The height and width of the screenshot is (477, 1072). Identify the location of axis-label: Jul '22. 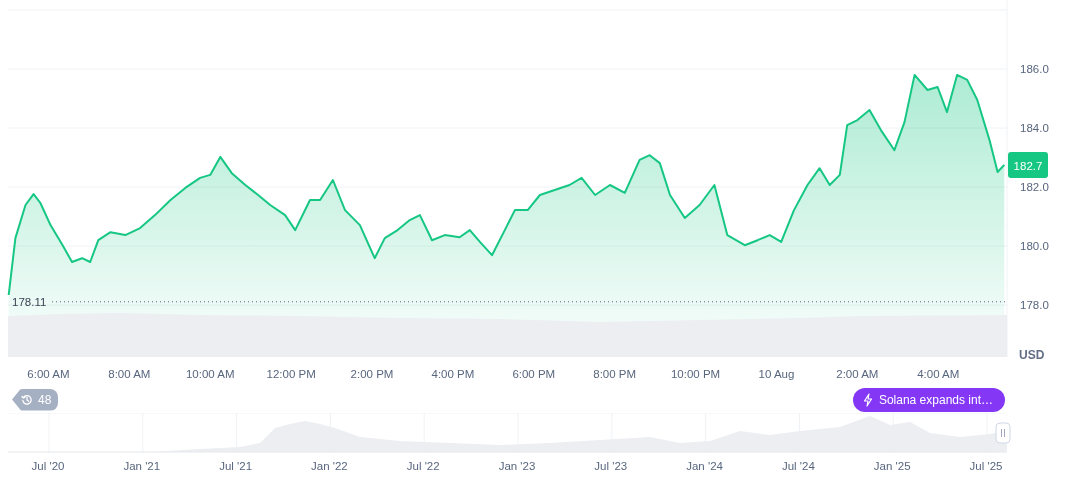
(423, 466).